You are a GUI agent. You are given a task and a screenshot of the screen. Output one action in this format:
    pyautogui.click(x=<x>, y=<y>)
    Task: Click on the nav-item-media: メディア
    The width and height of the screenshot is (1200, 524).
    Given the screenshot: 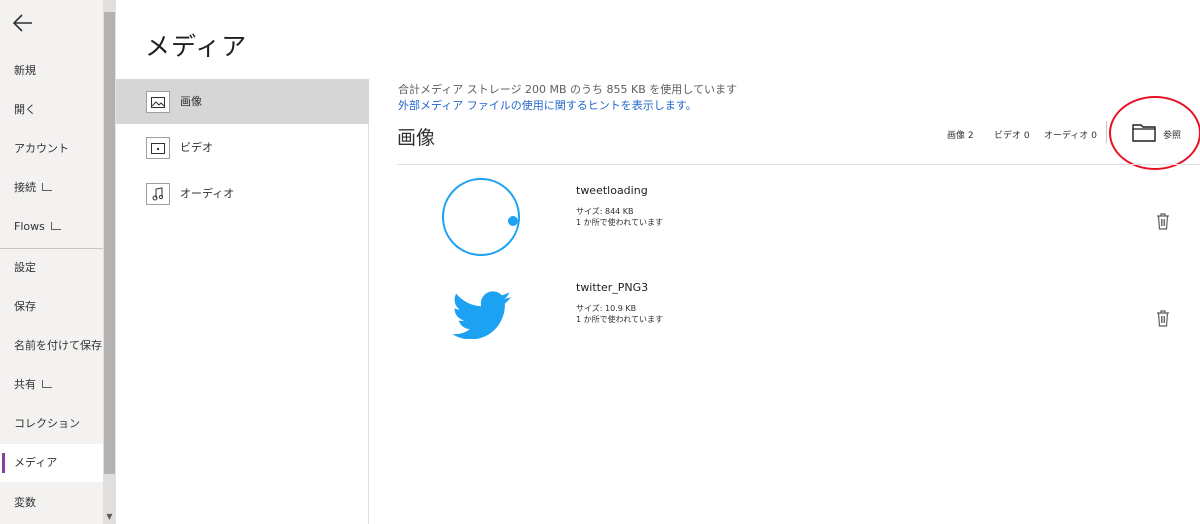 What is the action you would take?
    pyautogui.click(x=51, y=463)
    